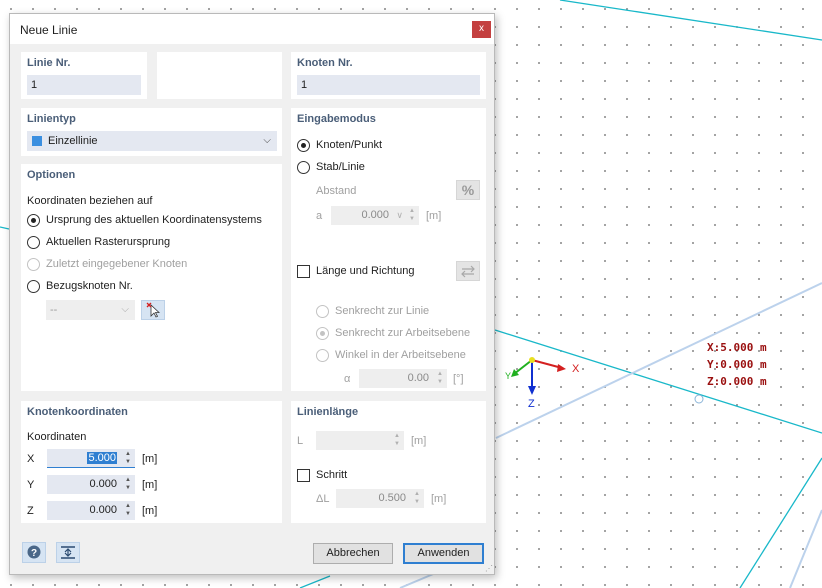 This screenshot has width=822, height=588. Describe the element at coordinates (347, 379) in the screenshot. I see `alpha-label: α` at that location.